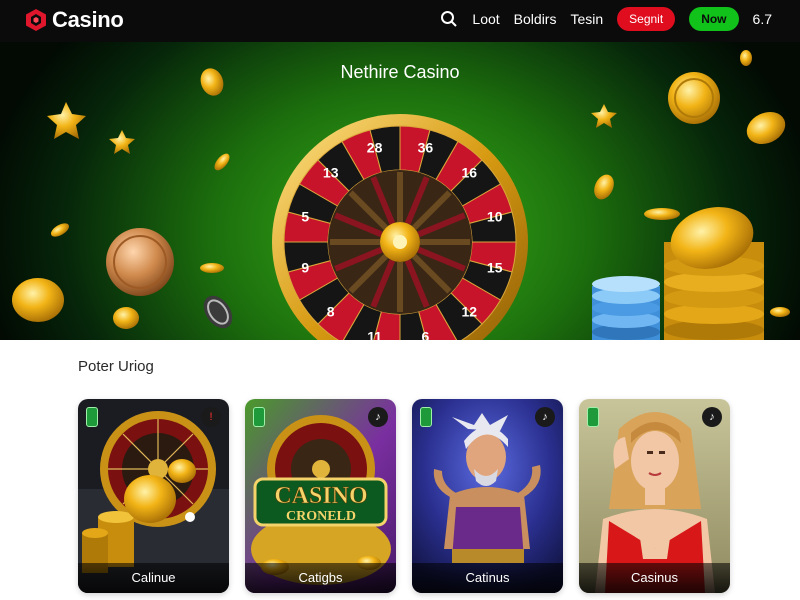  I want to click on blue-chip-stack-icon, so click(626, 308).